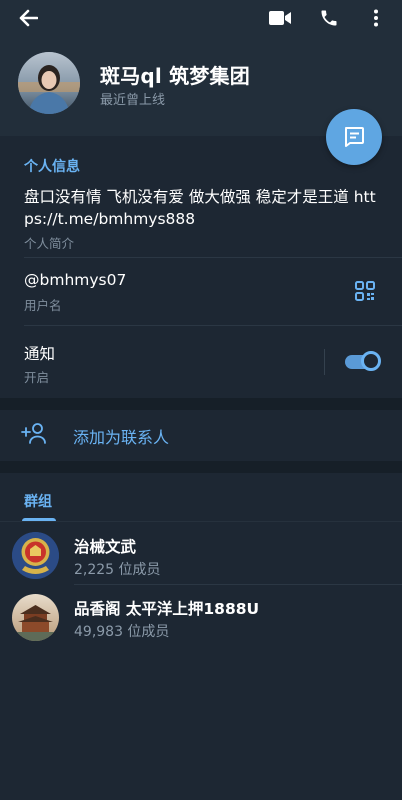  I want to click on notifications-label: 通知, so click(39, 353).